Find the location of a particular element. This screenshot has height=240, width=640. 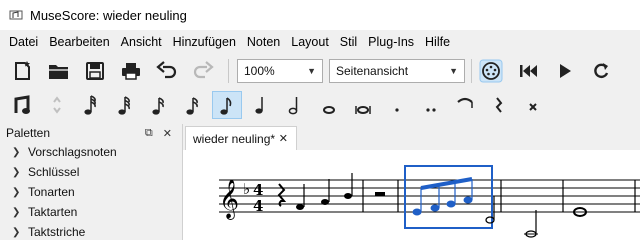

tie-icon is located at coordinates (465, 105).